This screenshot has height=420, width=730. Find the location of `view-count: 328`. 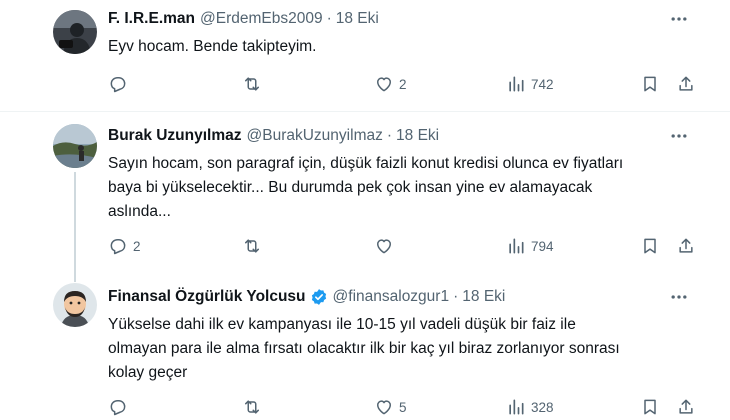

view-count: 328 is located at coordinates (542, 407).